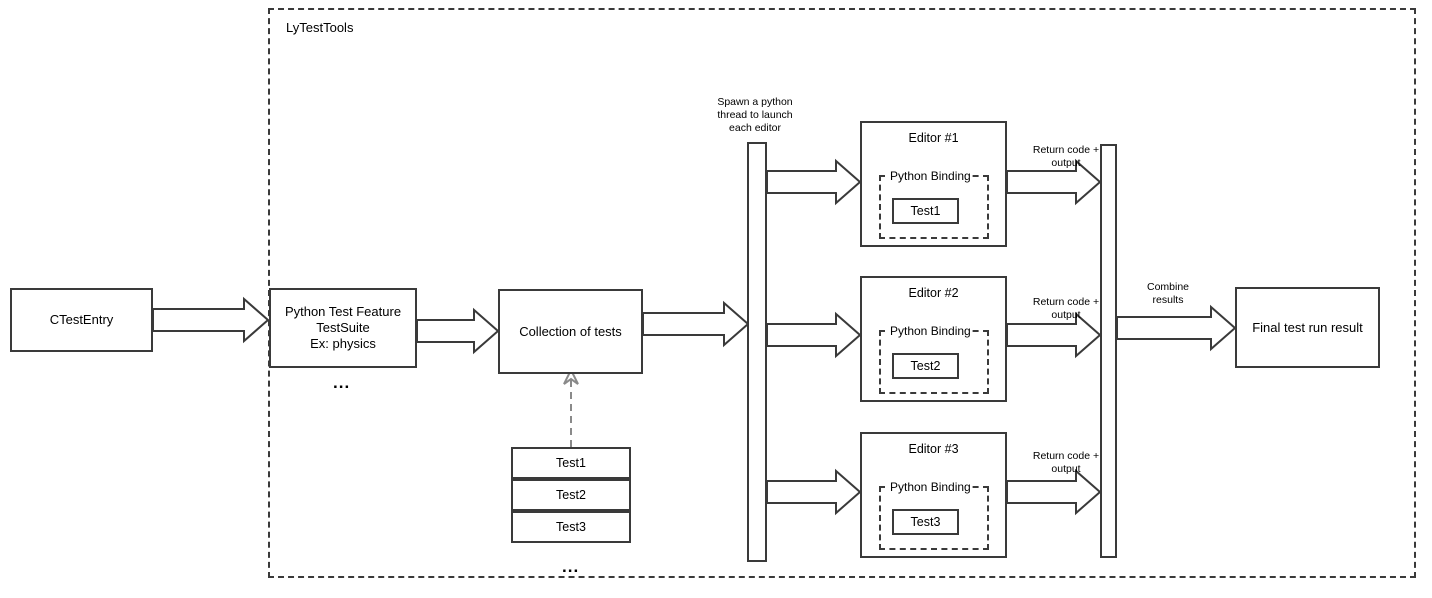  What do you see at coordinates (930, 176) in the screenshot?
I see `editor-1-python-binding-label: Python Binding` at bounding box center [930, 176].